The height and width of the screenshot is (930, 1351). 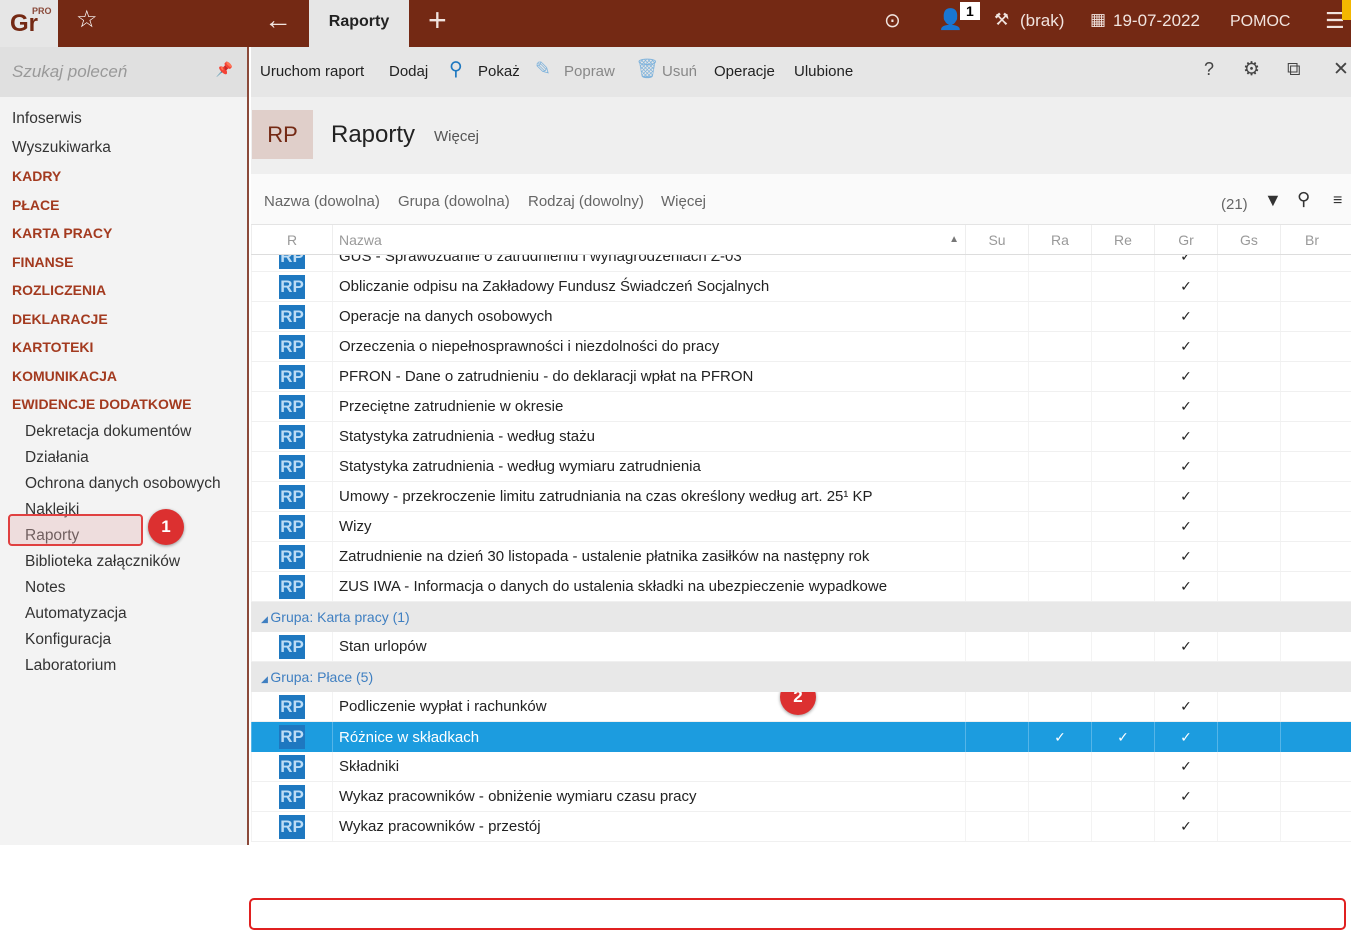 I want to click on sidebar-item: Infoserwis, so click(x=123, y=119).